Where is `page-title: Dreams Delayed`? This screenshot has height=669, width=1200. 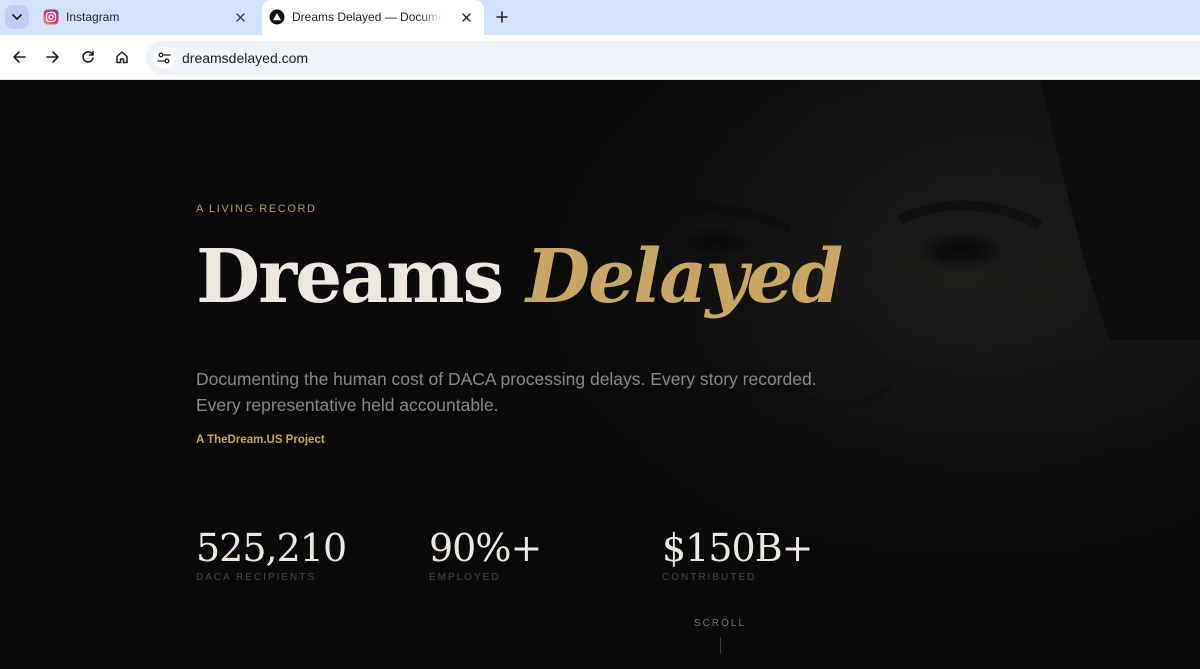 page-title: Dreams Delayed is located at coordinates (519, 277).